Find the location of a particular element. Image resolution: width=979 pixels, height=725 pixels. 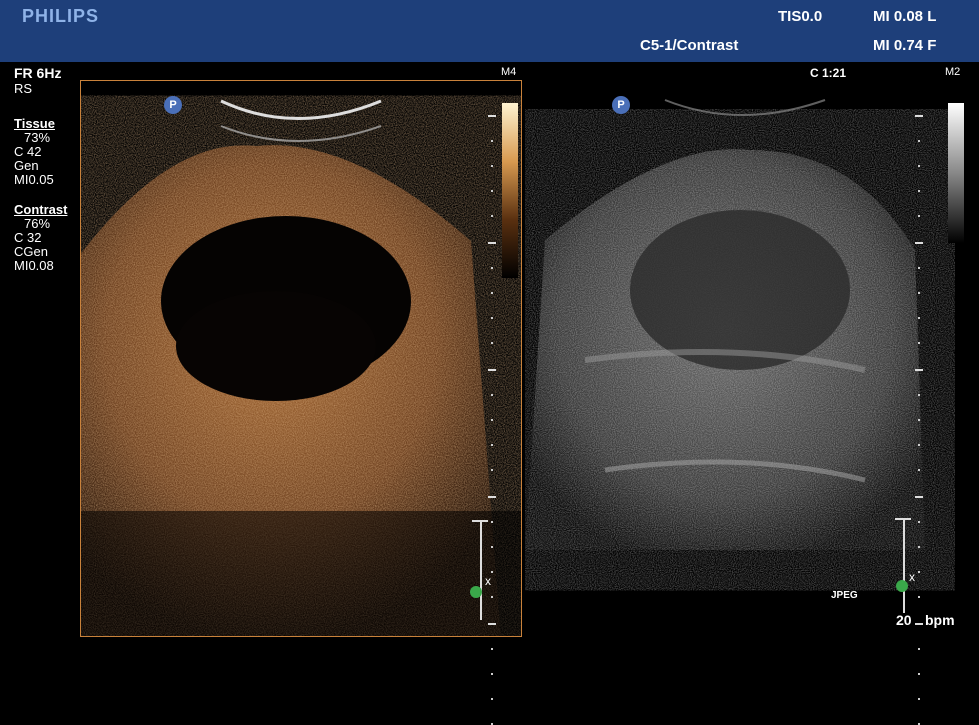

brand-logo: PHILIPS is located at coordinates (61, 16).